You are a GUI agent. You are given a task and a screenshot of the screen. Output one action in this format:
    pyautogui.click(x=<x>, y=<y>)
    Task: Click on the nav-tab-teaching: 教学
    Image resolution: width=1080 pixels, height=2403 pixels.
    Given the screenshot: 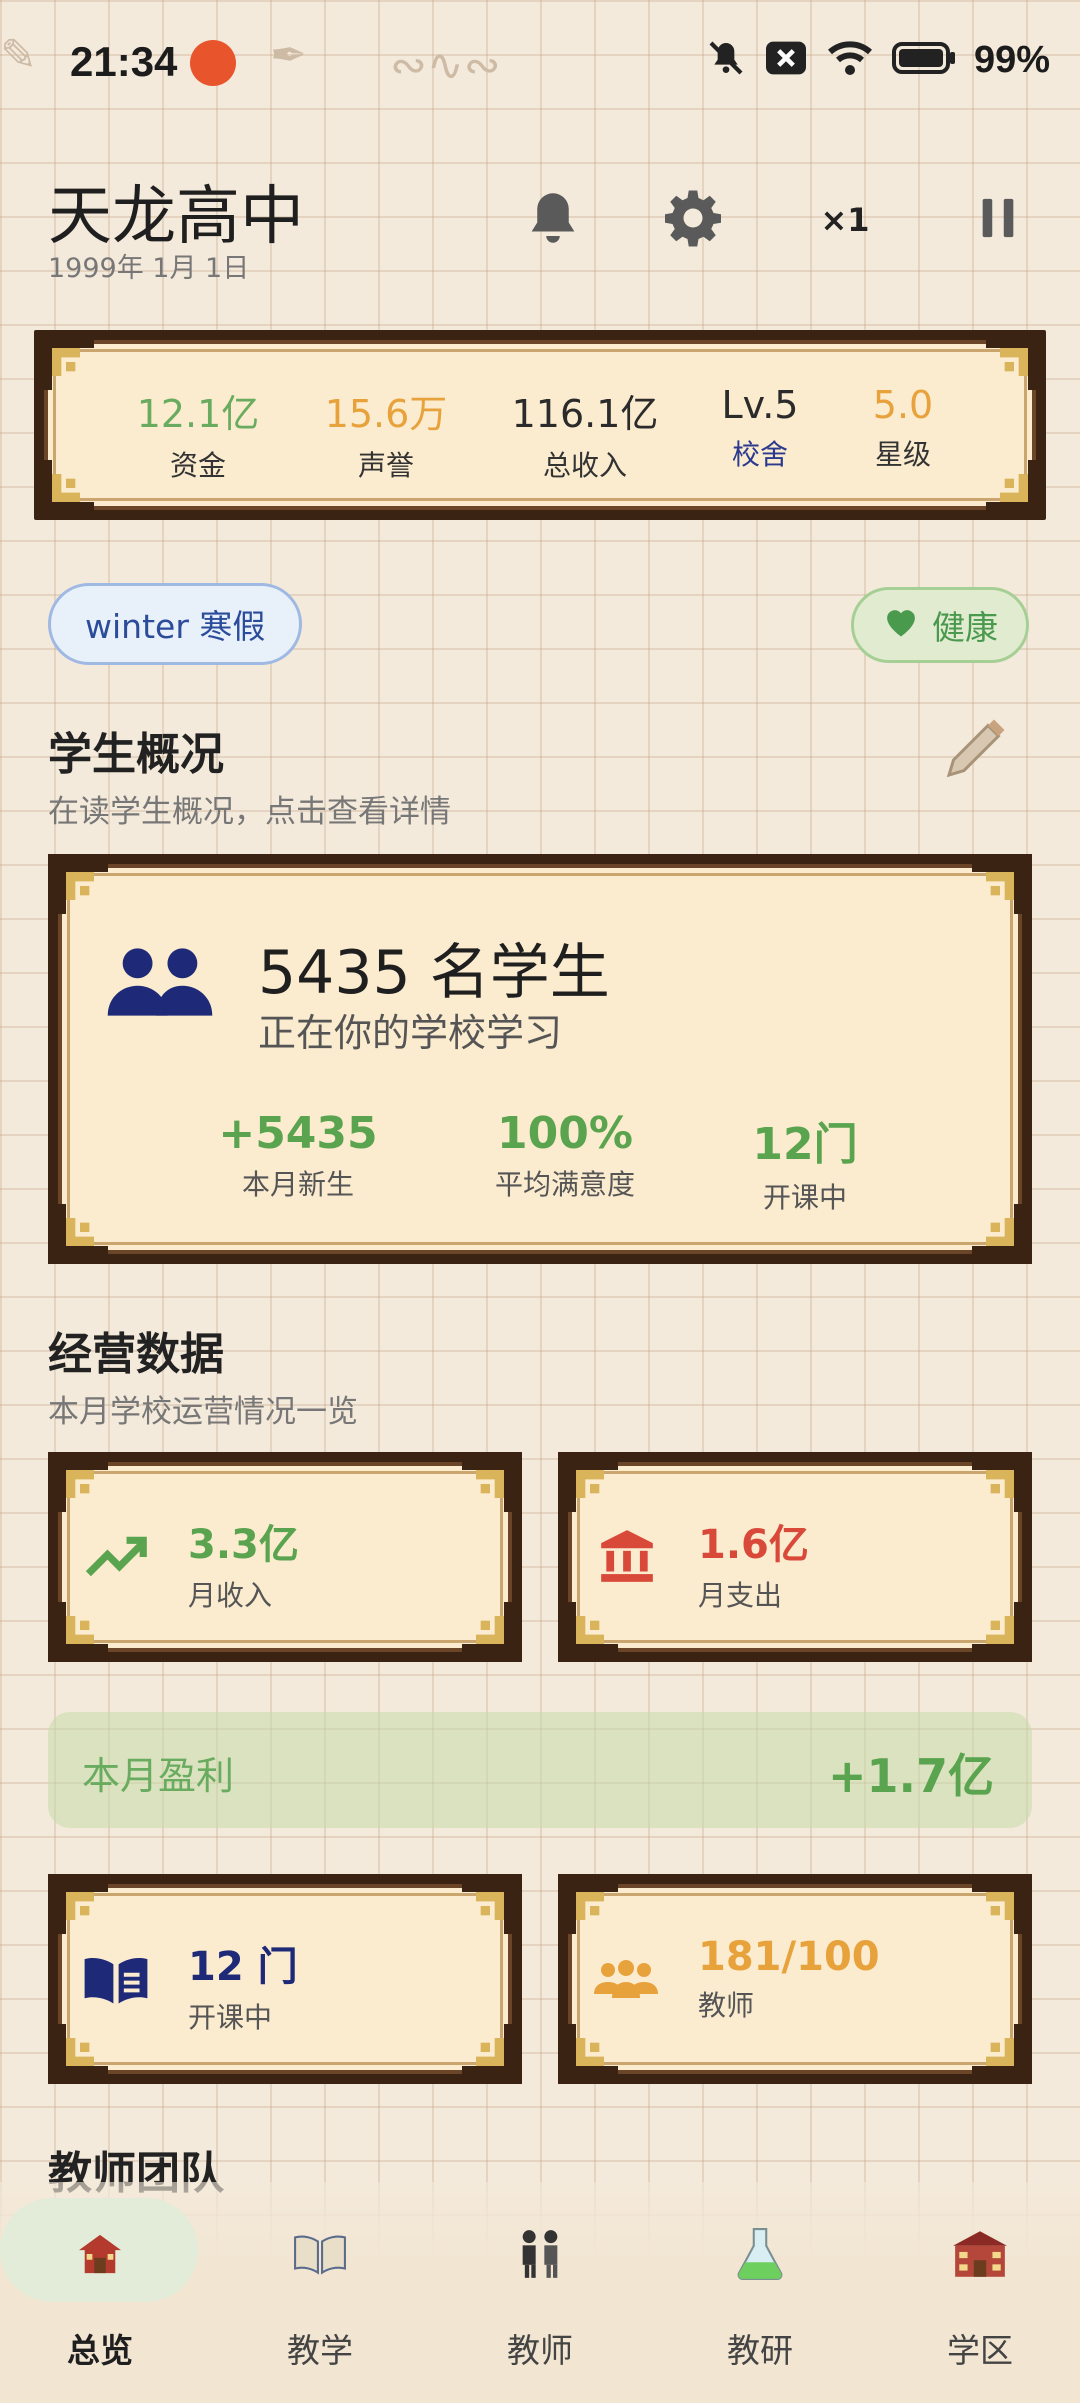 What is the action you would take?
    pyautogui.click(x=320, y=2286)
    